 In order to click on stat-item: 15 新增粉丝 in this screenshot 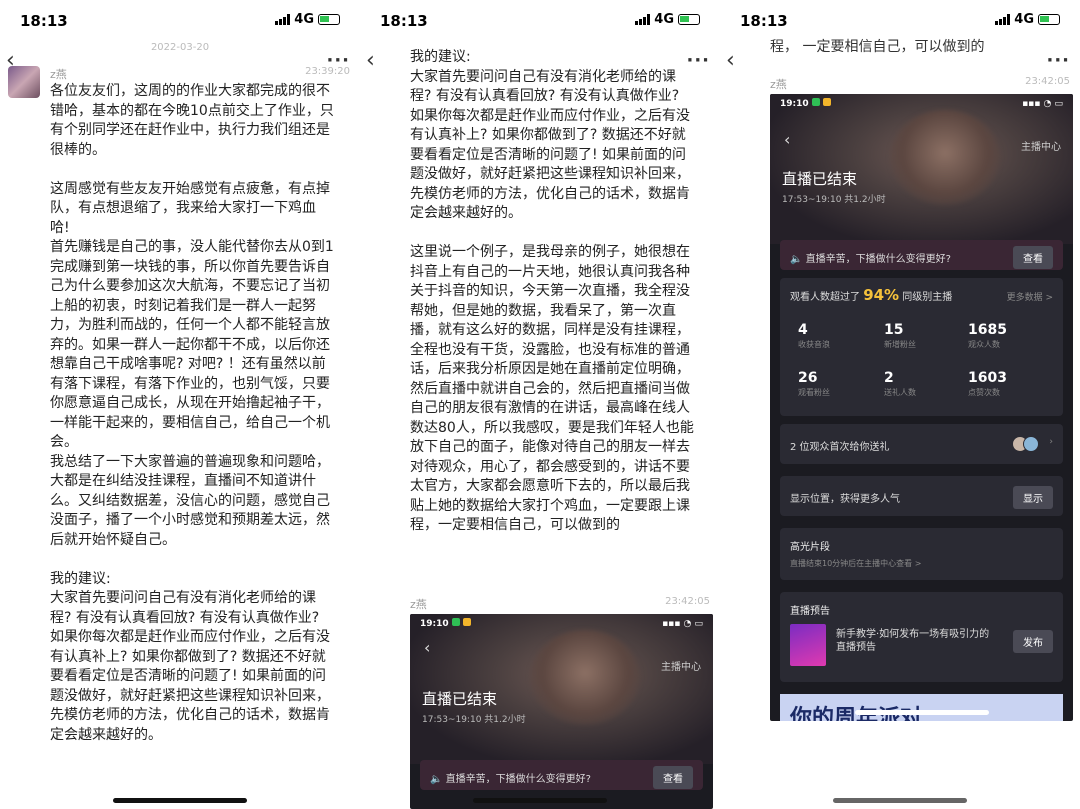, I will do `click(900, 336)`.